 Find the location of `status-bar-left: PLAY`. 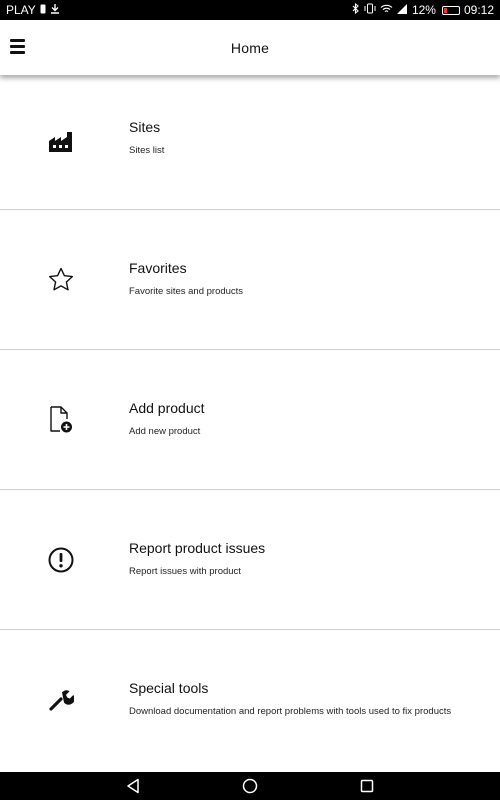

status-bar-left: PLAY is located at coordinates (33, 10).